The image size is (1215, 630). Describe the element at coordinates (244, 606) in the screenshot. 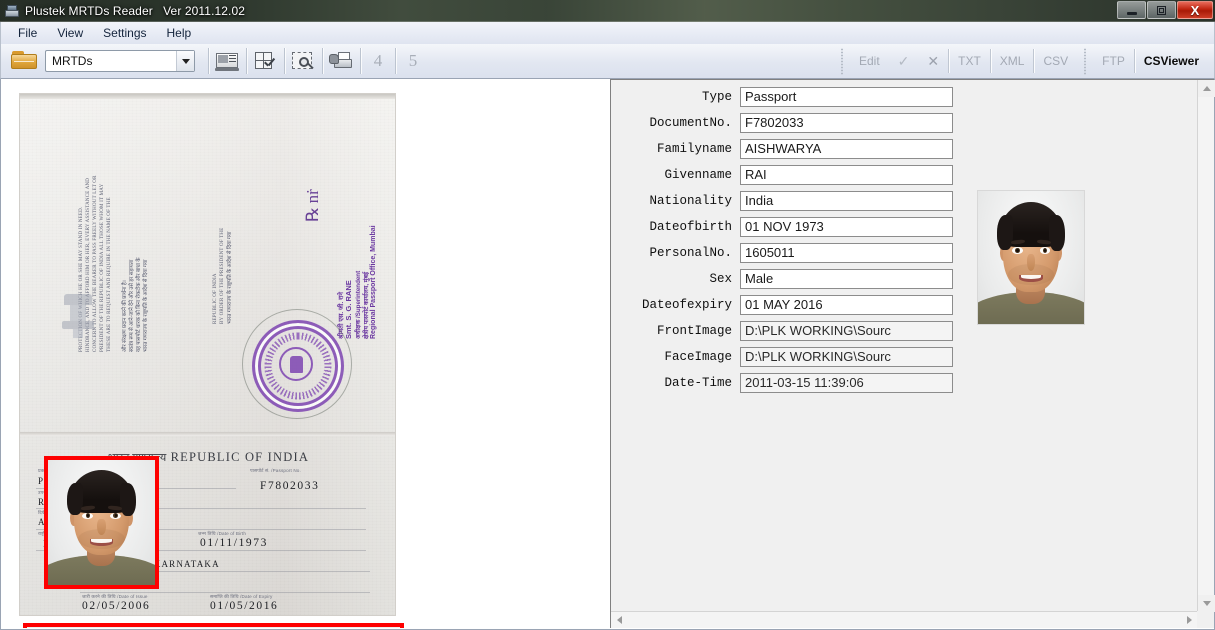

I see `value-date-of-expiry: 01/05/2016` at that location.